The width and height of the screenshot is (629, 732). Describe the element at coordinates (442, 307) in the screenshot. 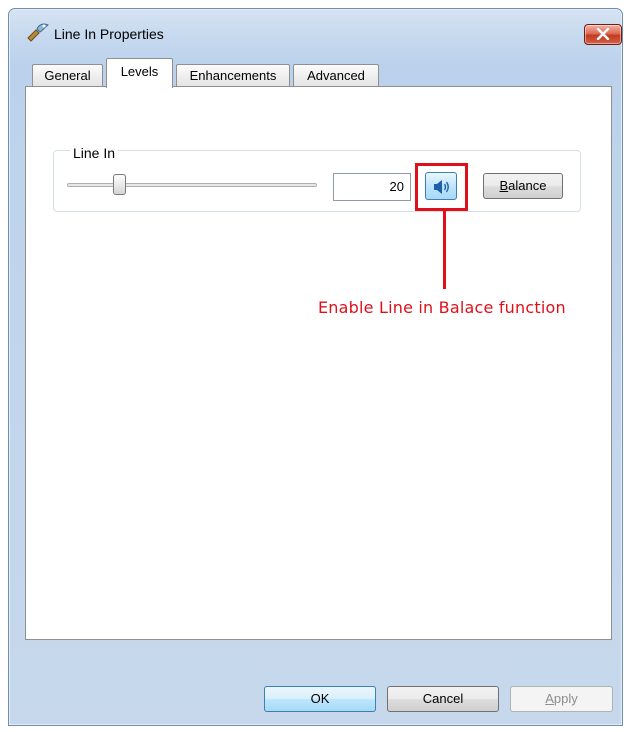

I see `annotation-text: Enable Line in Balace function` at that location.